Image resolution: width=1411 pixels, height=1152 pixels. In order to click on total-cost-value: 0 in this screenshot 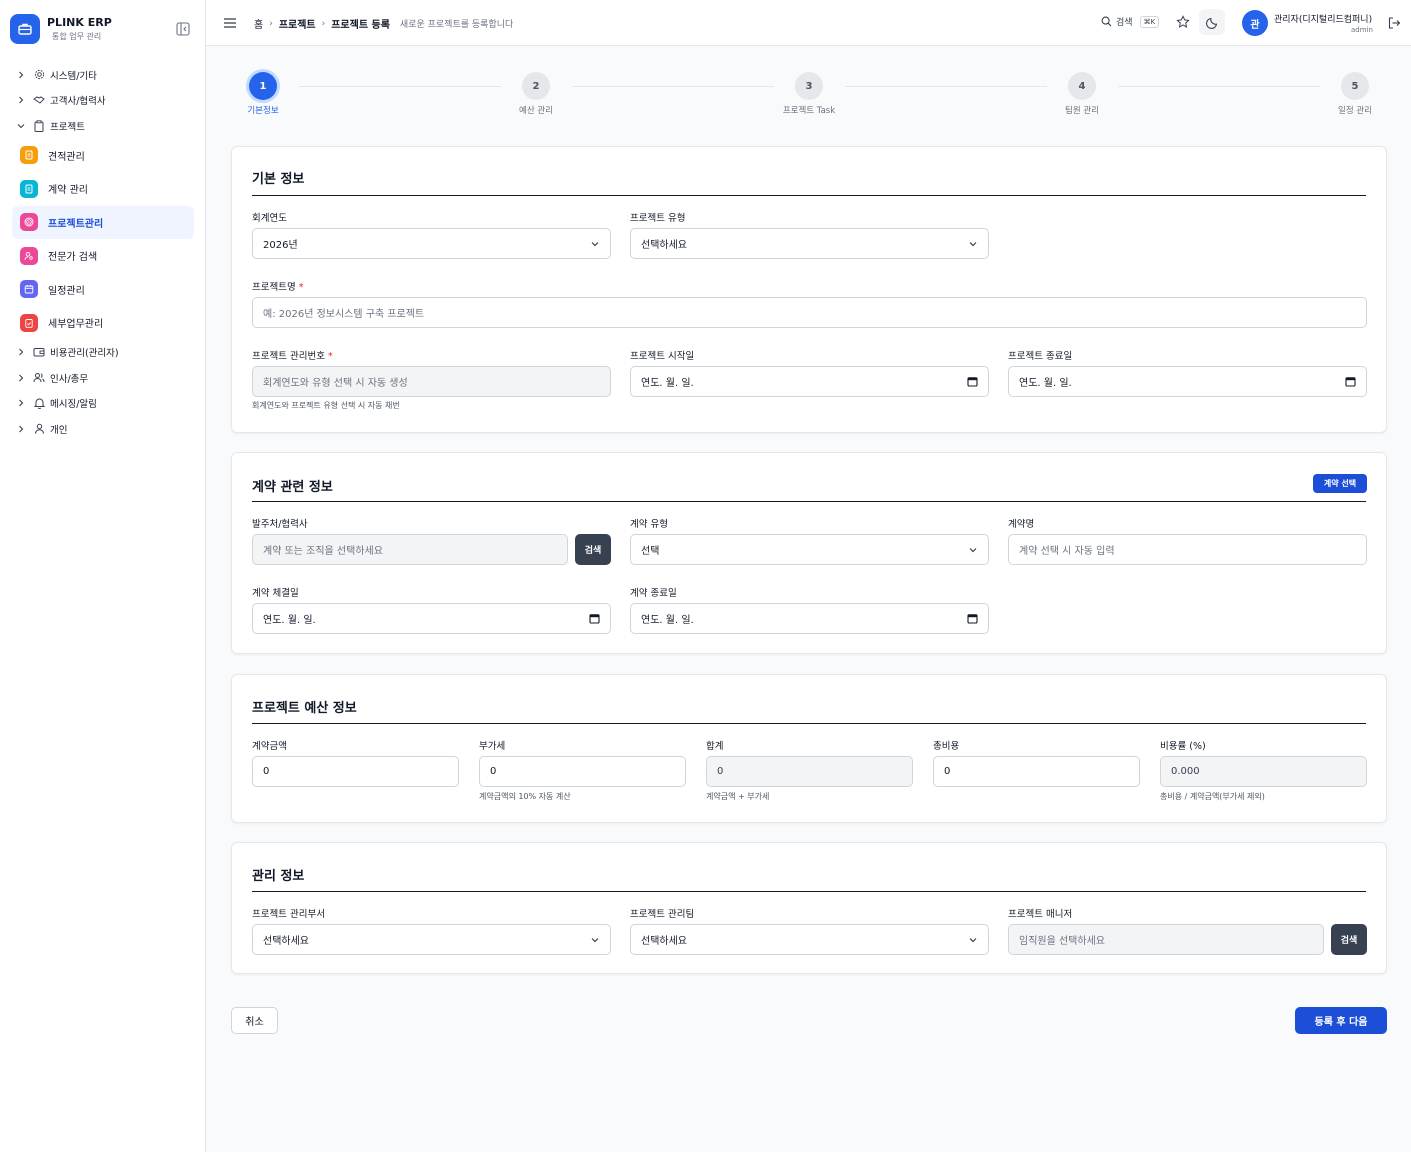, I will do `click(947, 771)`.